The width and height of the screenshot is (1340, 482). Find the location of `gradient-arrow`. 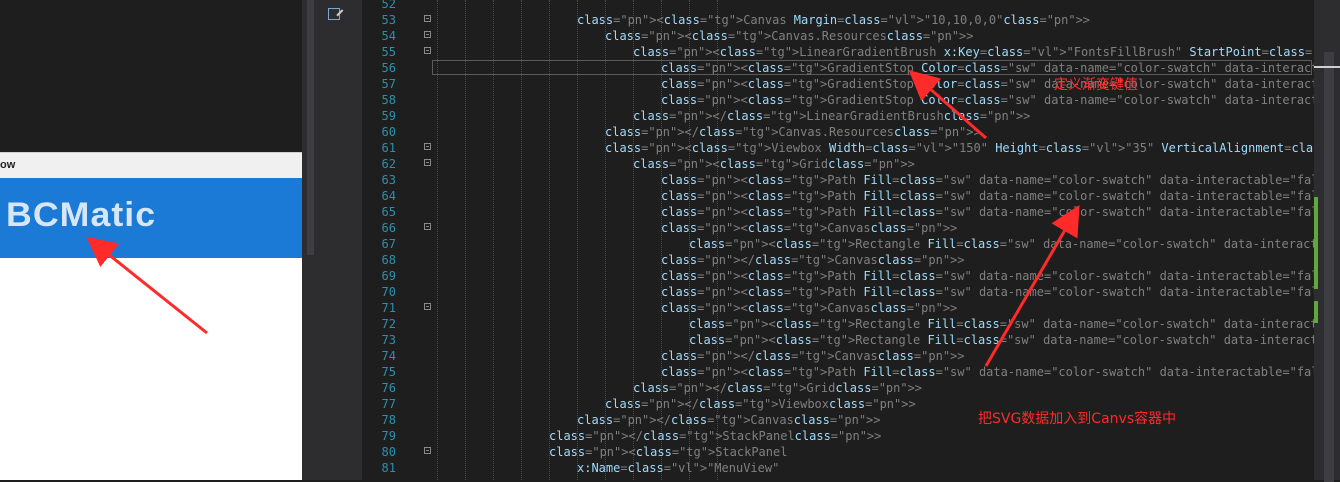

gradient-arrow is located at coordinates (947, 105).